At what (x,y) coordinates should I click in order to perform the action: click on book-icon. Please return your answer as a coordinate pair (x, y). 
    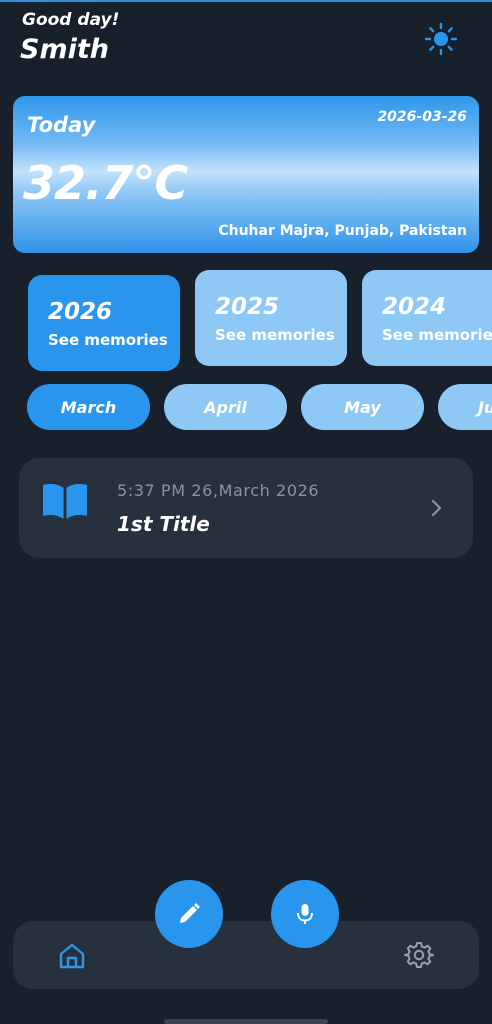
    Looking at the image, I should click on (65, 501).